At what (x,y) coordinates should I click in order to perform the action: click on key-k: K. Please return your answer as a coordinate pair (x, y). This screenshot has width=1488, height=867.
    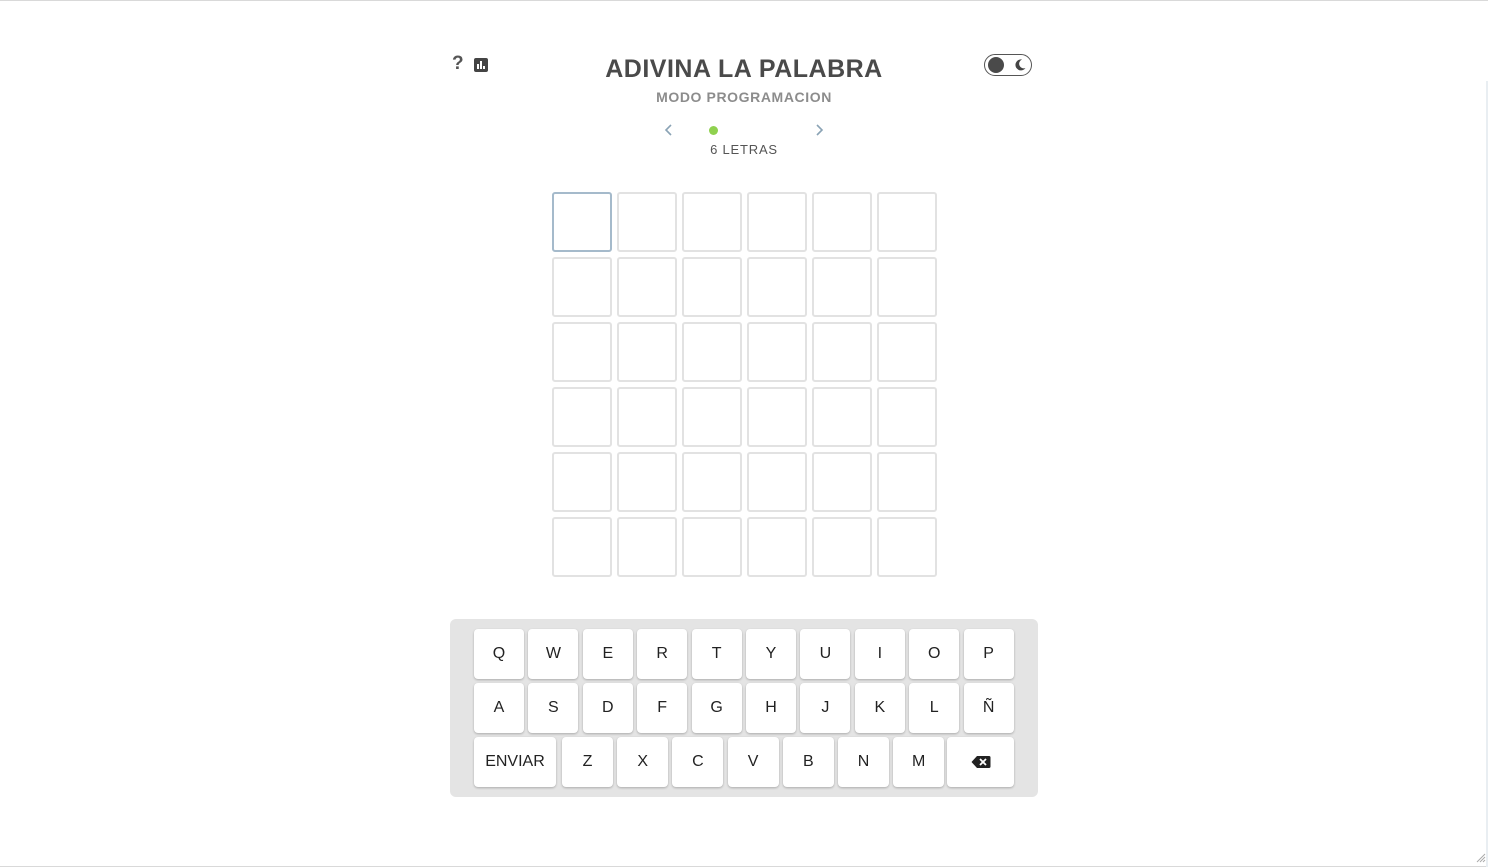
    Looking at the image, I should click on (879, 708).